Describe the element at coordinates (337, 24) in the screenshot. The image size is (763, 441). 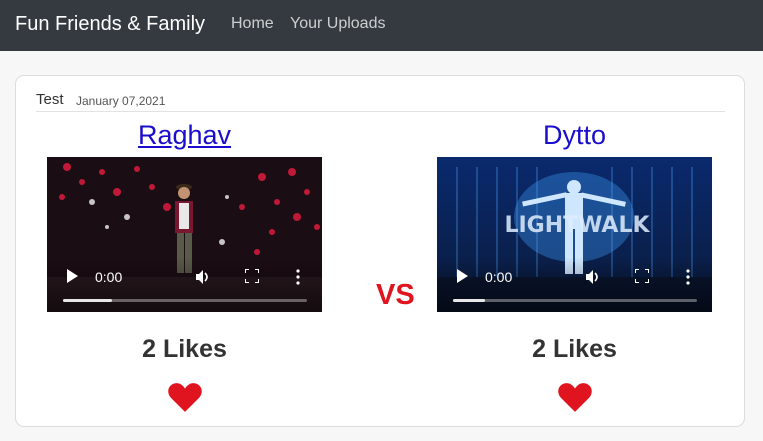
I see `nav-link-your-uploads: Your Uploads` at that location.